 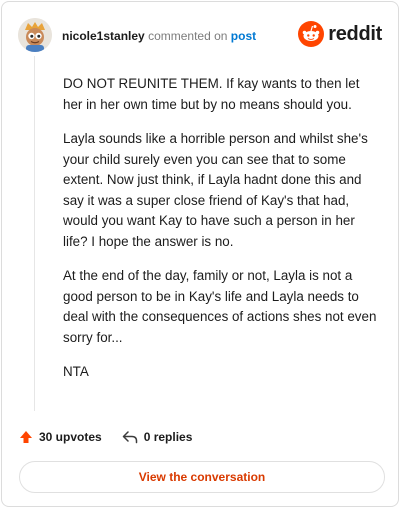 I want to click on upvote-arrow-icon, so click(x=26, y=437).